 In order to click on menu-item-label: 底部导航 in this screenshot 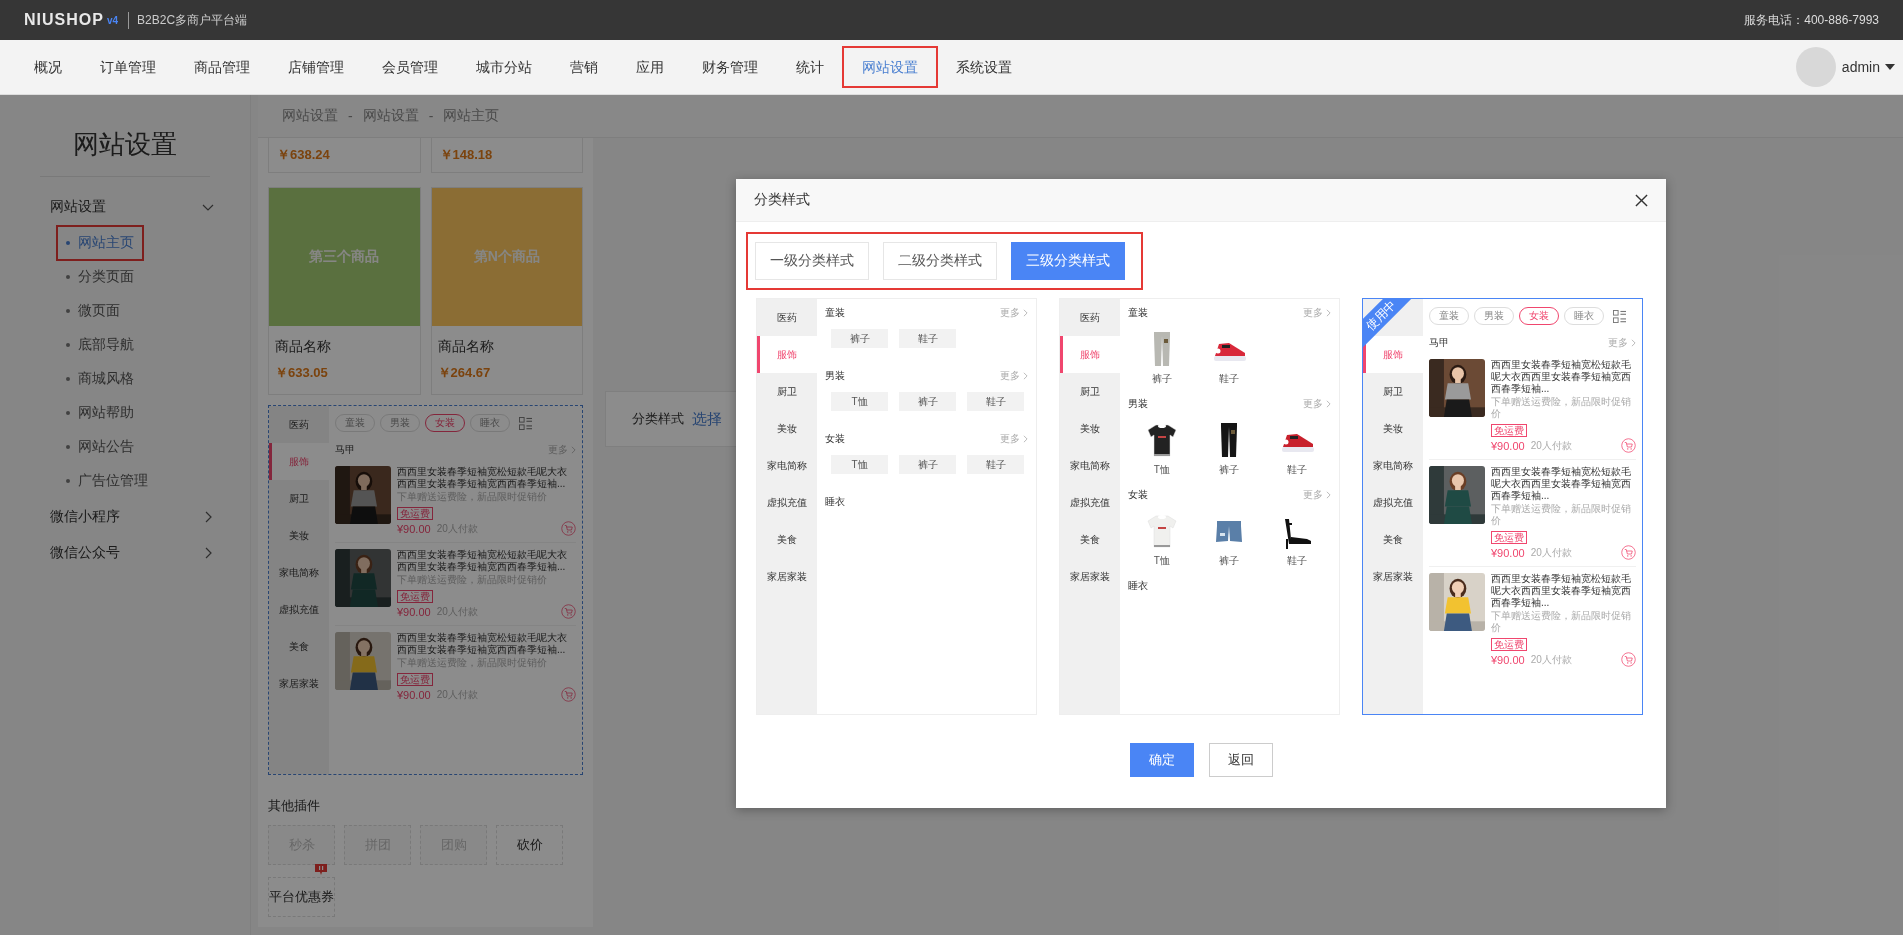, I will do `click(106, 345)`.